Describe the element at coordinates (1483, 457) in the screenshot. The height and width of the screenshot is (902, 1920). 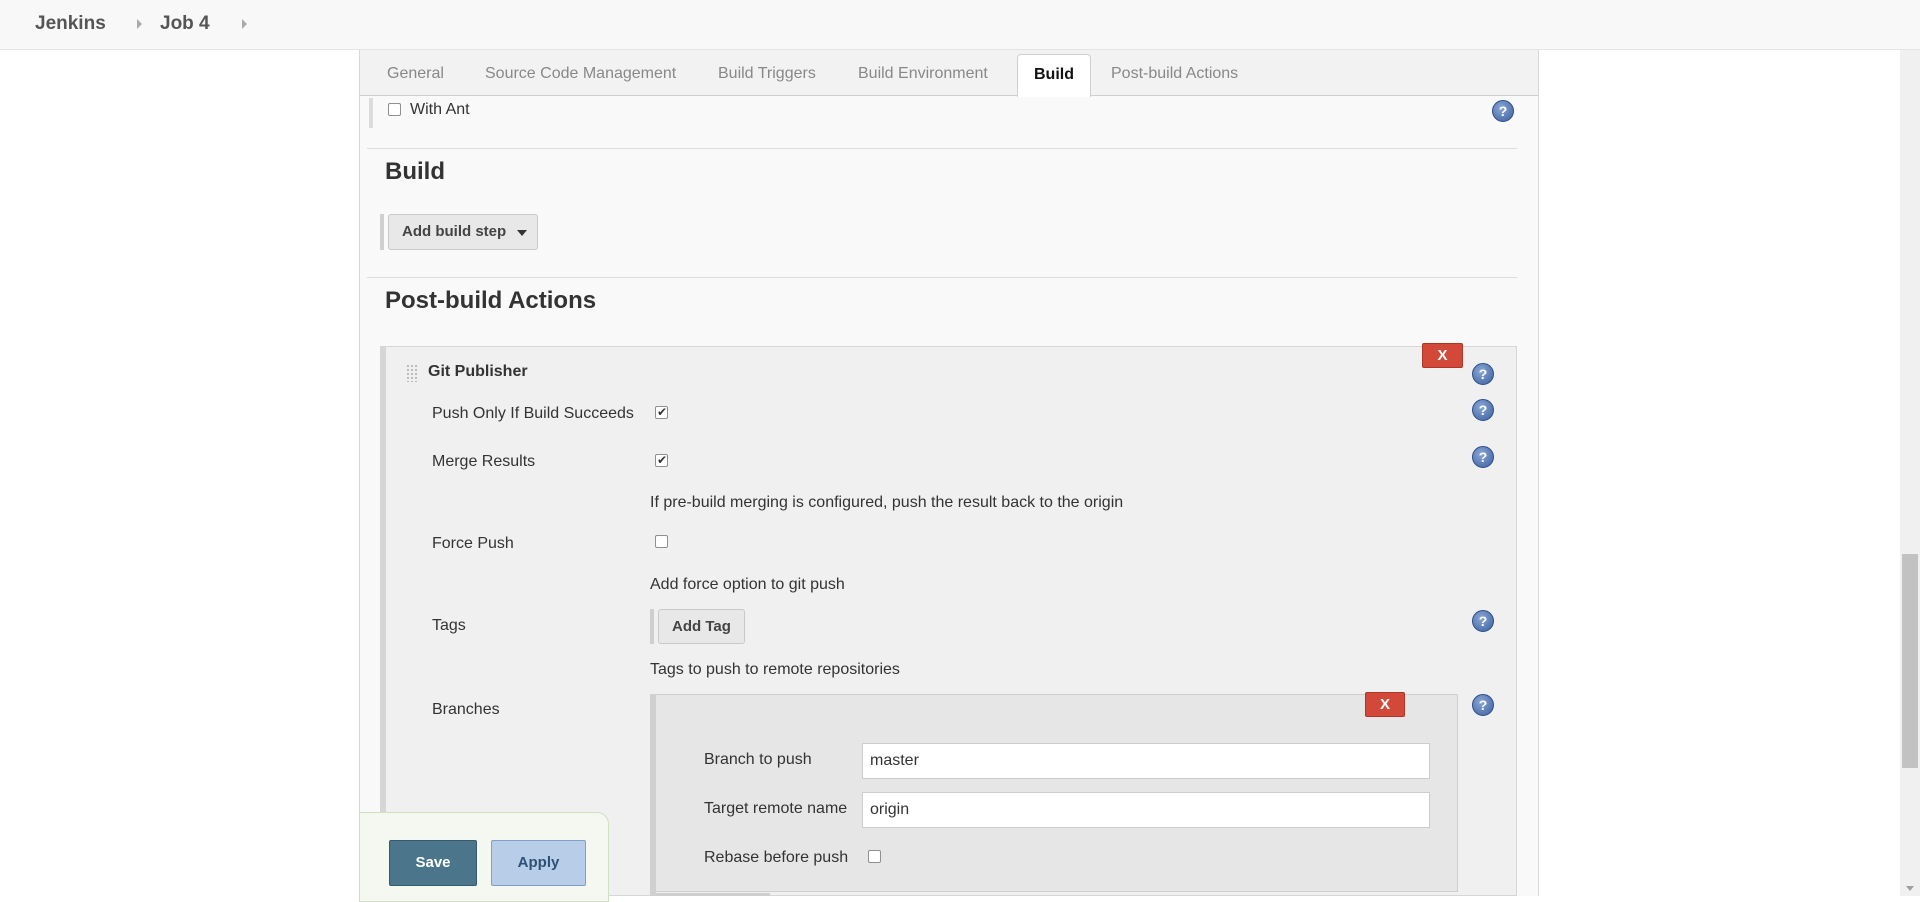
I see `merge-results-help-icon: ?` at that location.